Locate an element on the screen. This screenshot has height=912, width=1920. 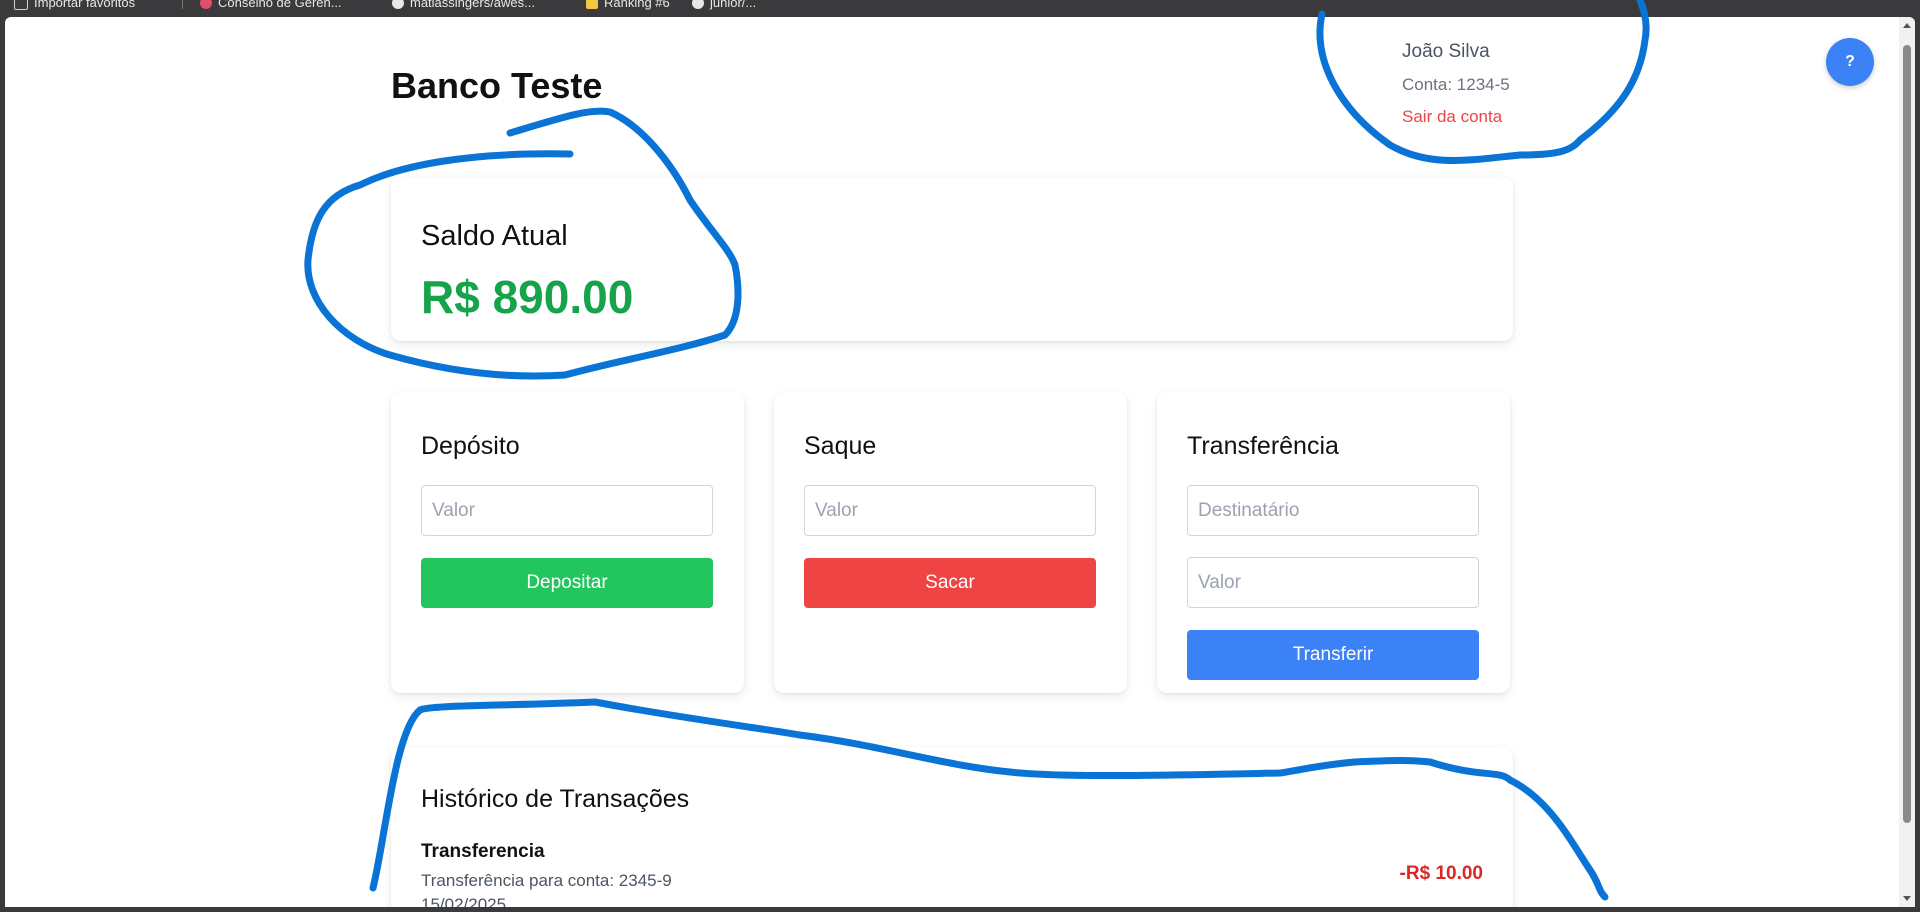
history-title: Histórico de Transações is located at coordinates (555, 799).